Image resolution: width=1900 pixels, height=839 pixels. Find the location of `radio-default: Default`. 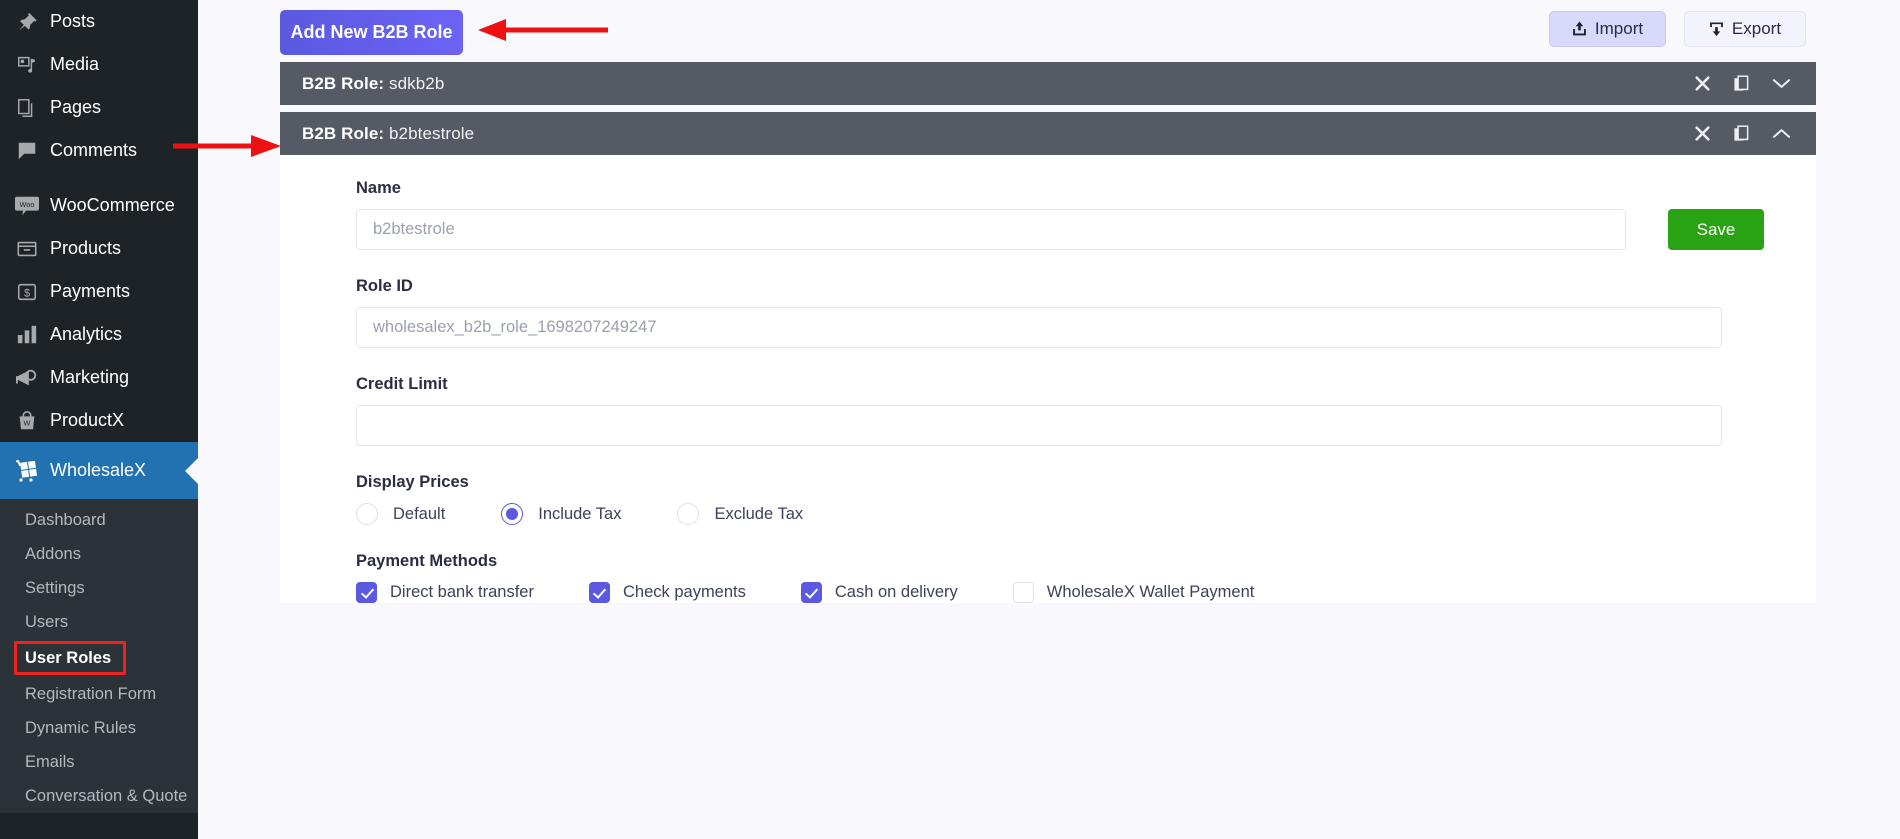

radio-default: Default is located at coordinates (400, 514).